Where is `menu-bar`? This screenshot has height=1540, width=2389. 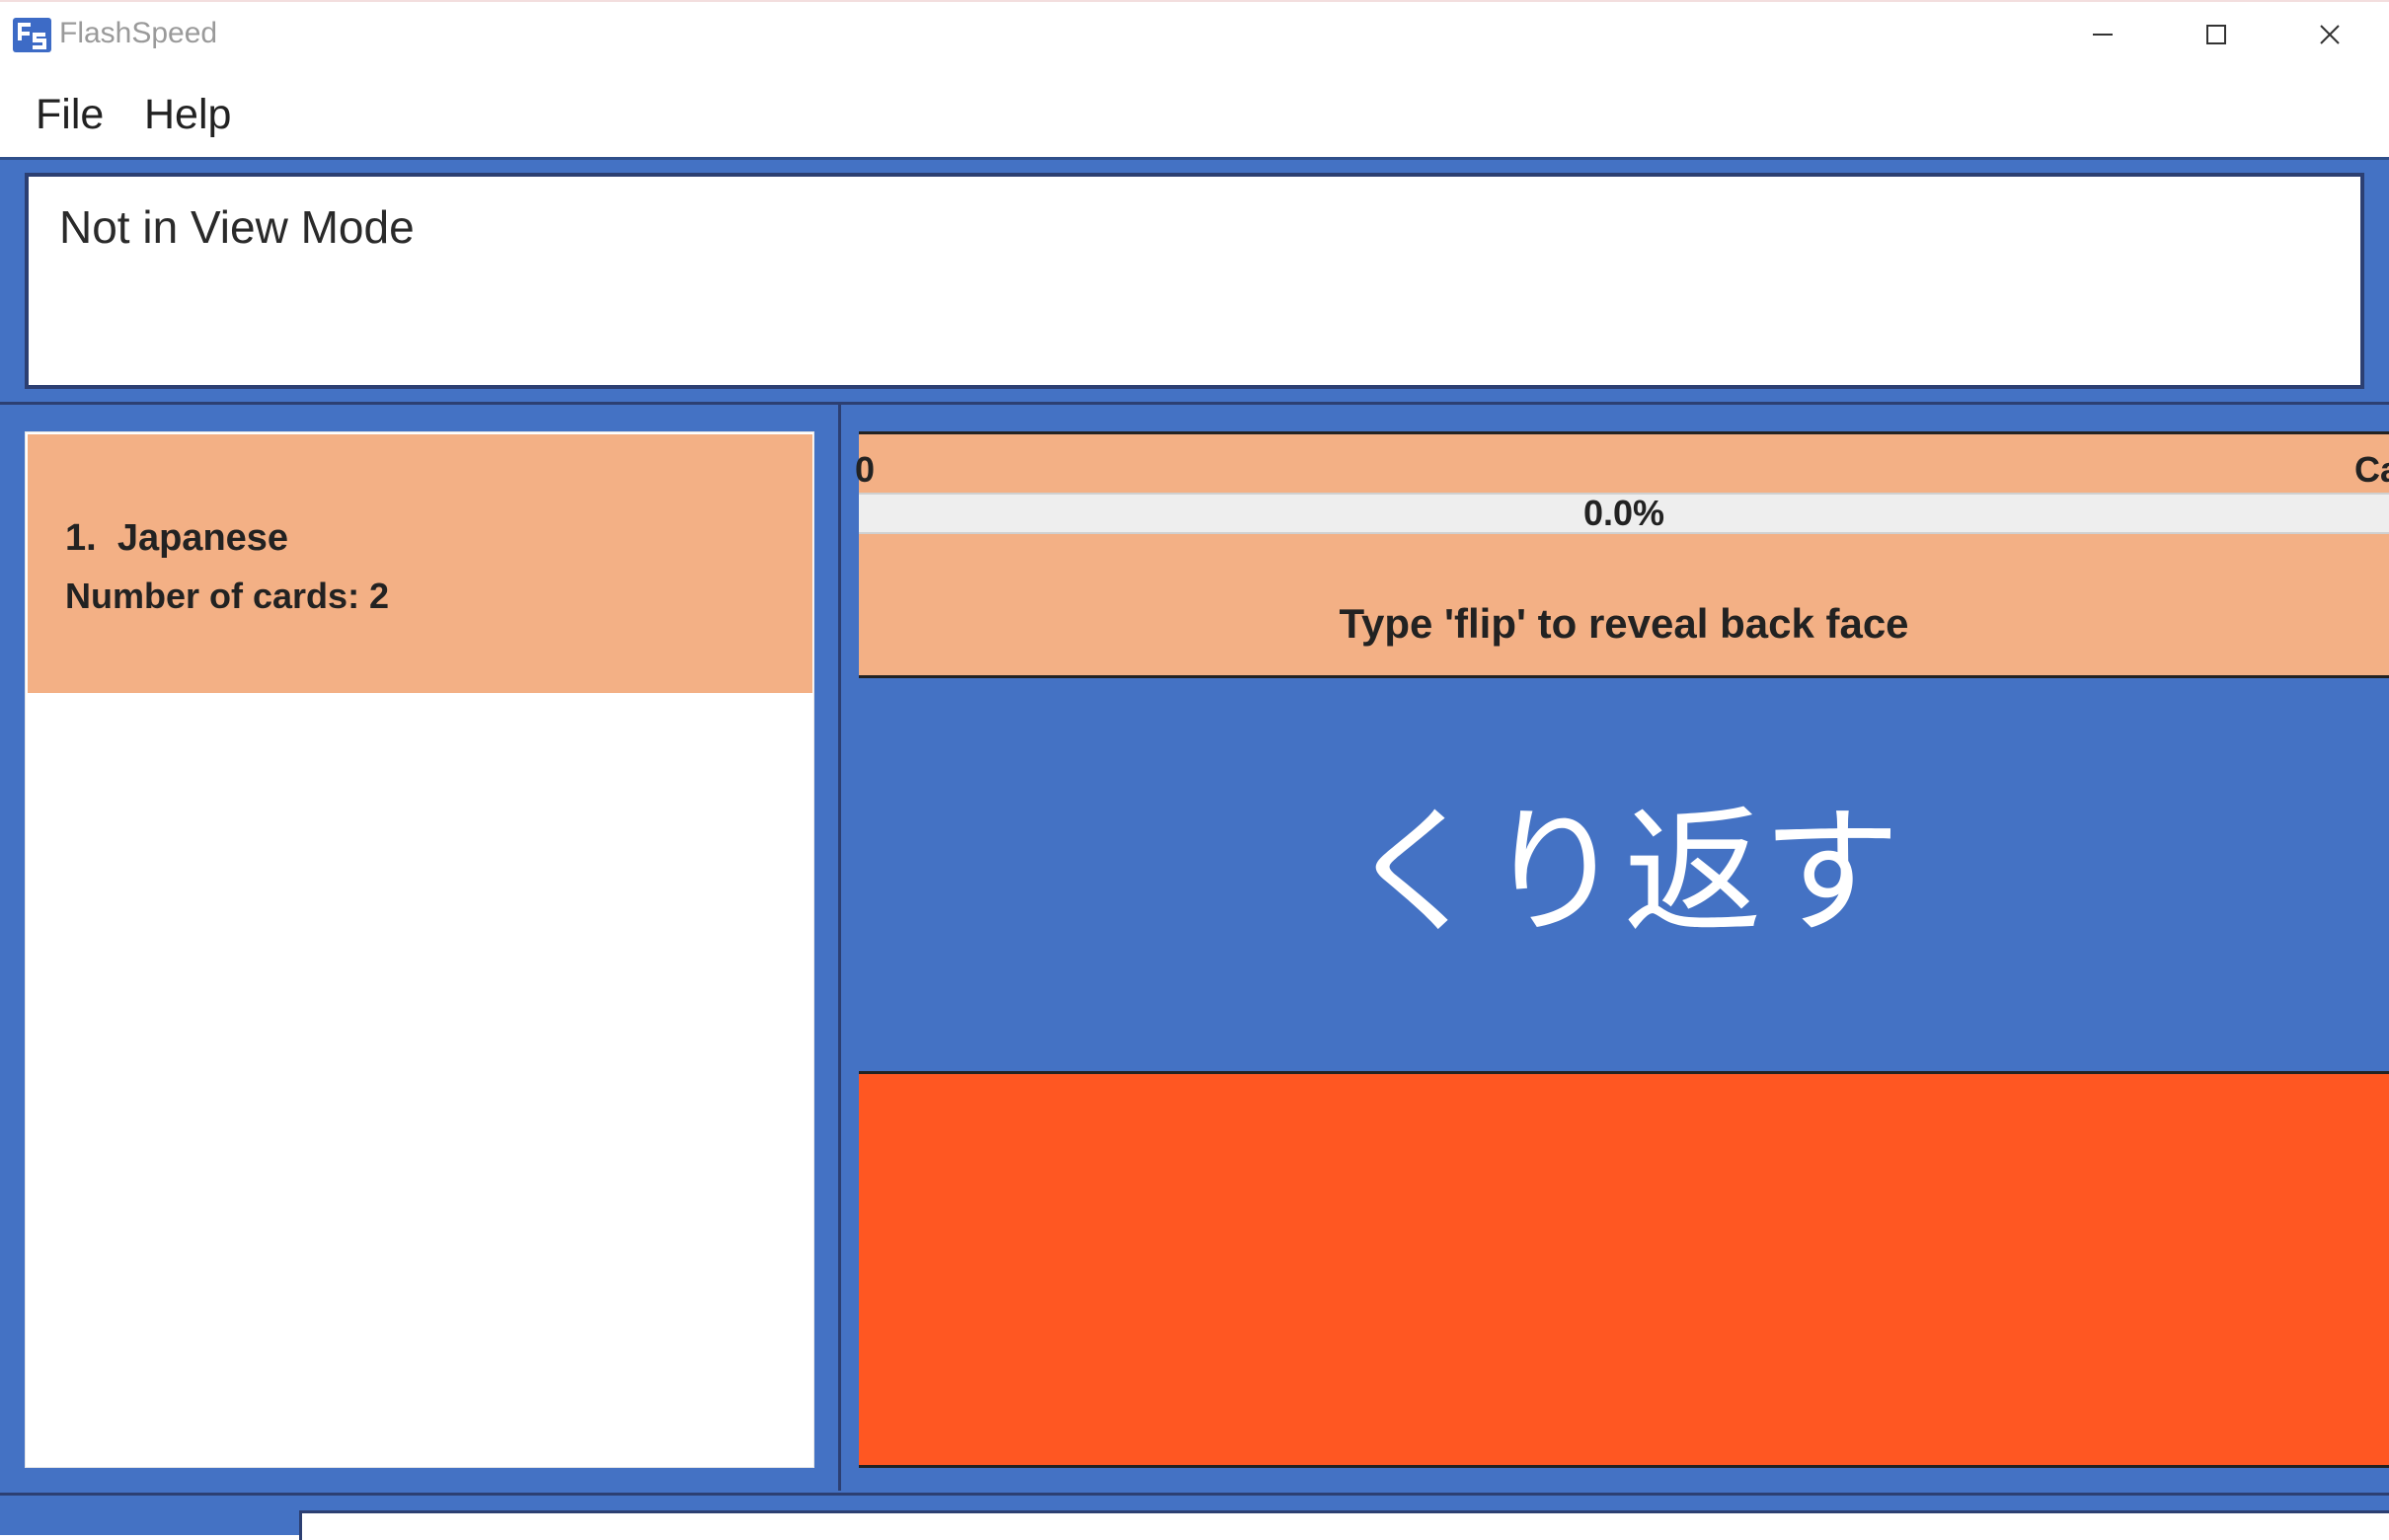
menu-bar is located at coordinates (1194, 112).